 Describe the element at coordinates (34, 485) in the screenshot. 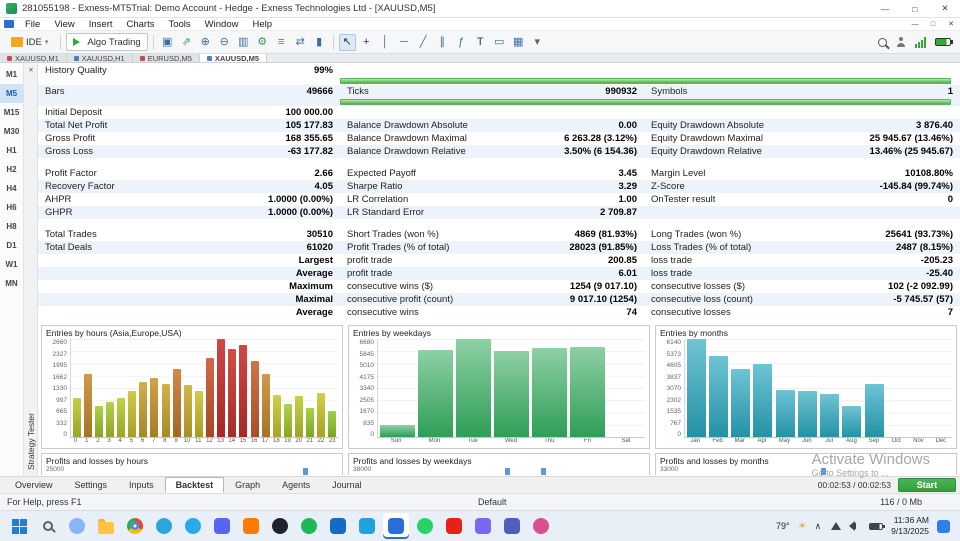

I see `tester-tab-overview: Overview` at that location.